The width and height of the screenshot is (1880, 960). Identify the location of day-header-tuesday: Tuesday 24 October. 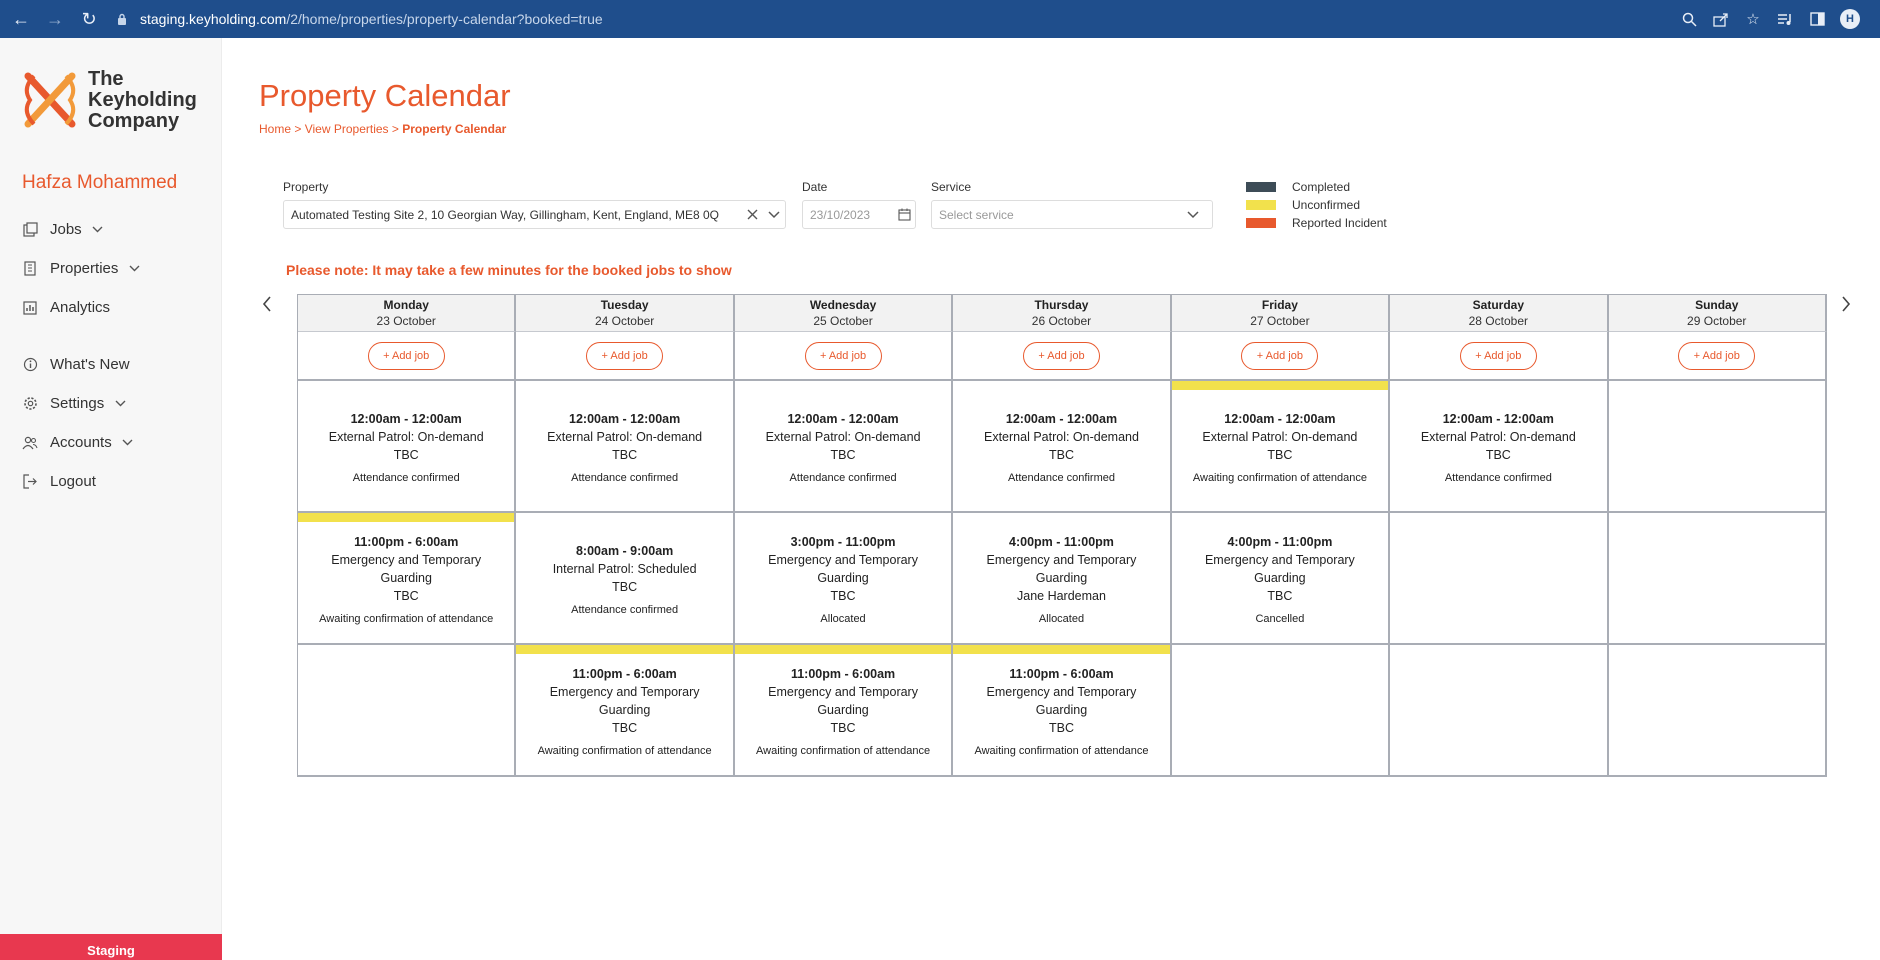
(625, 313).